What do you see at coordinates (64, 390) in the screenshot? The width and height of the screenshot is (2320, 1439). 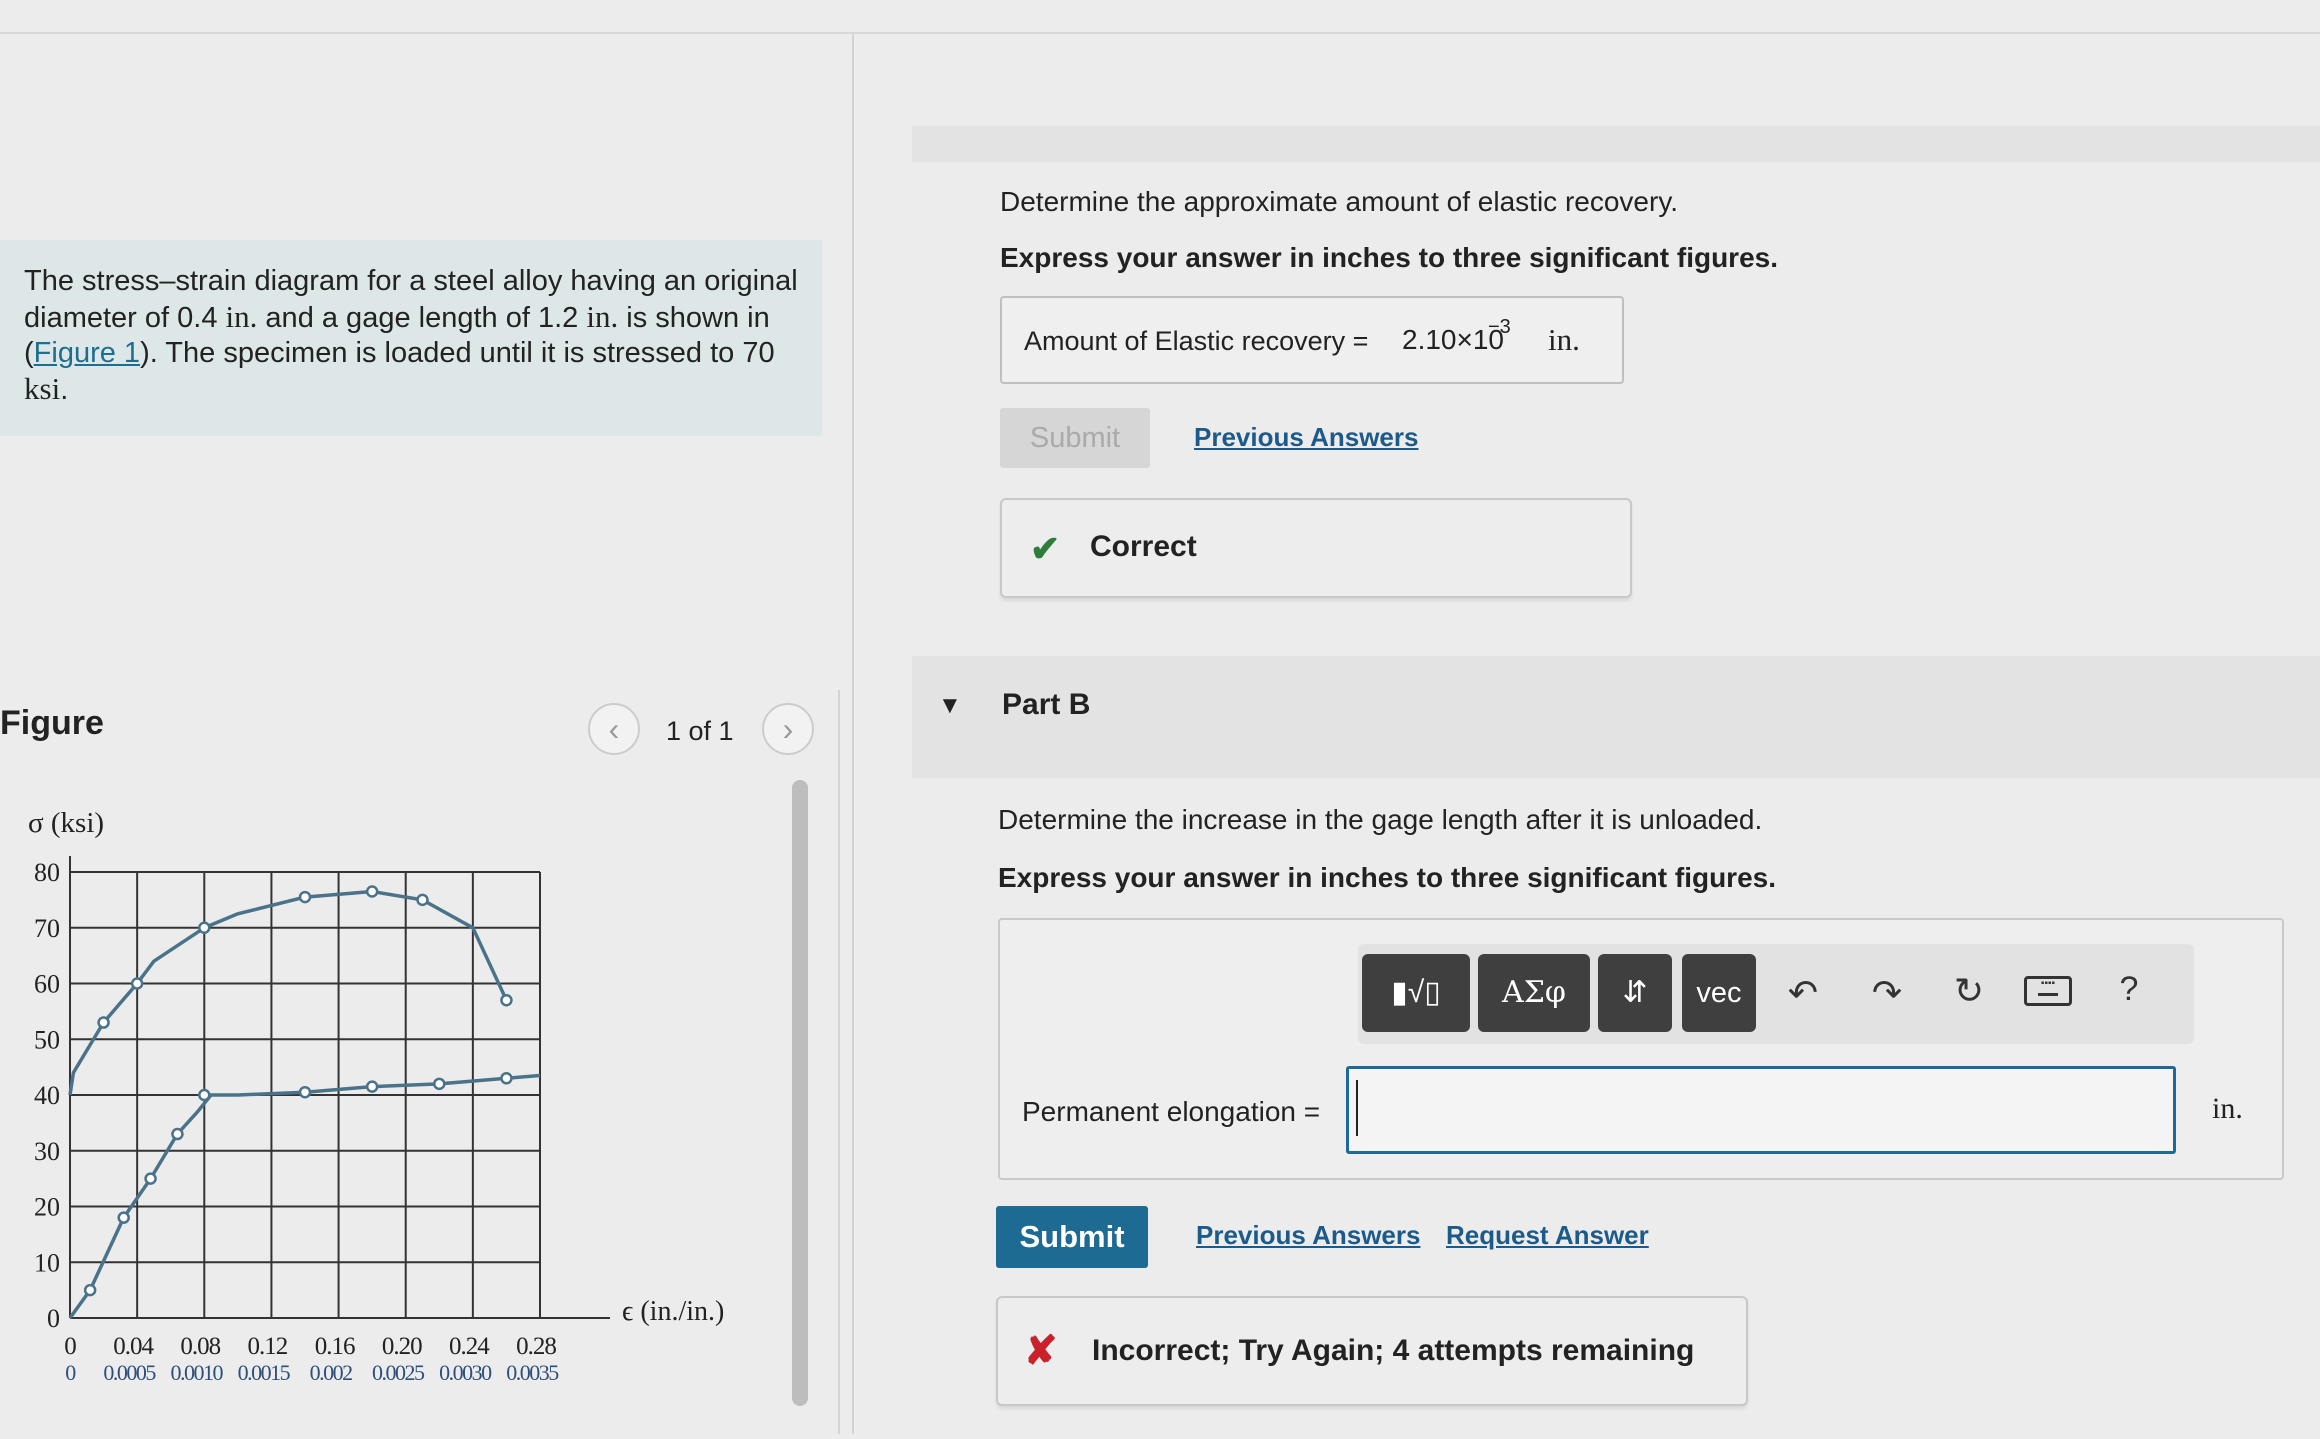 I see `problem-text-5: .` at bounding box center [64, 390].